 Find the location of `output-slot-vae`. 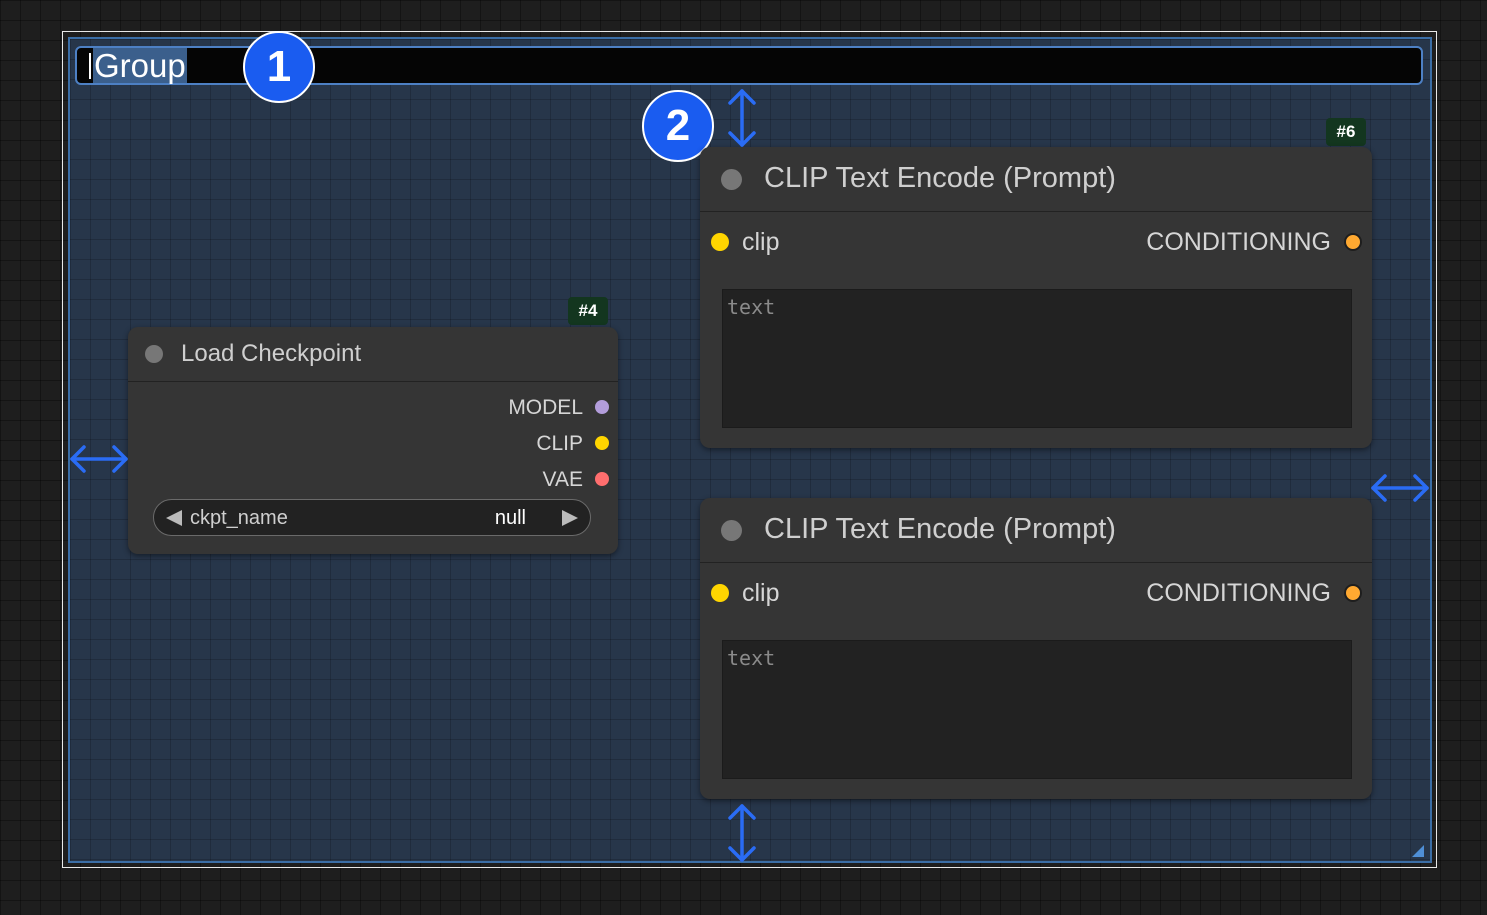

output-slot-vae is located at coordinates (602, 479).